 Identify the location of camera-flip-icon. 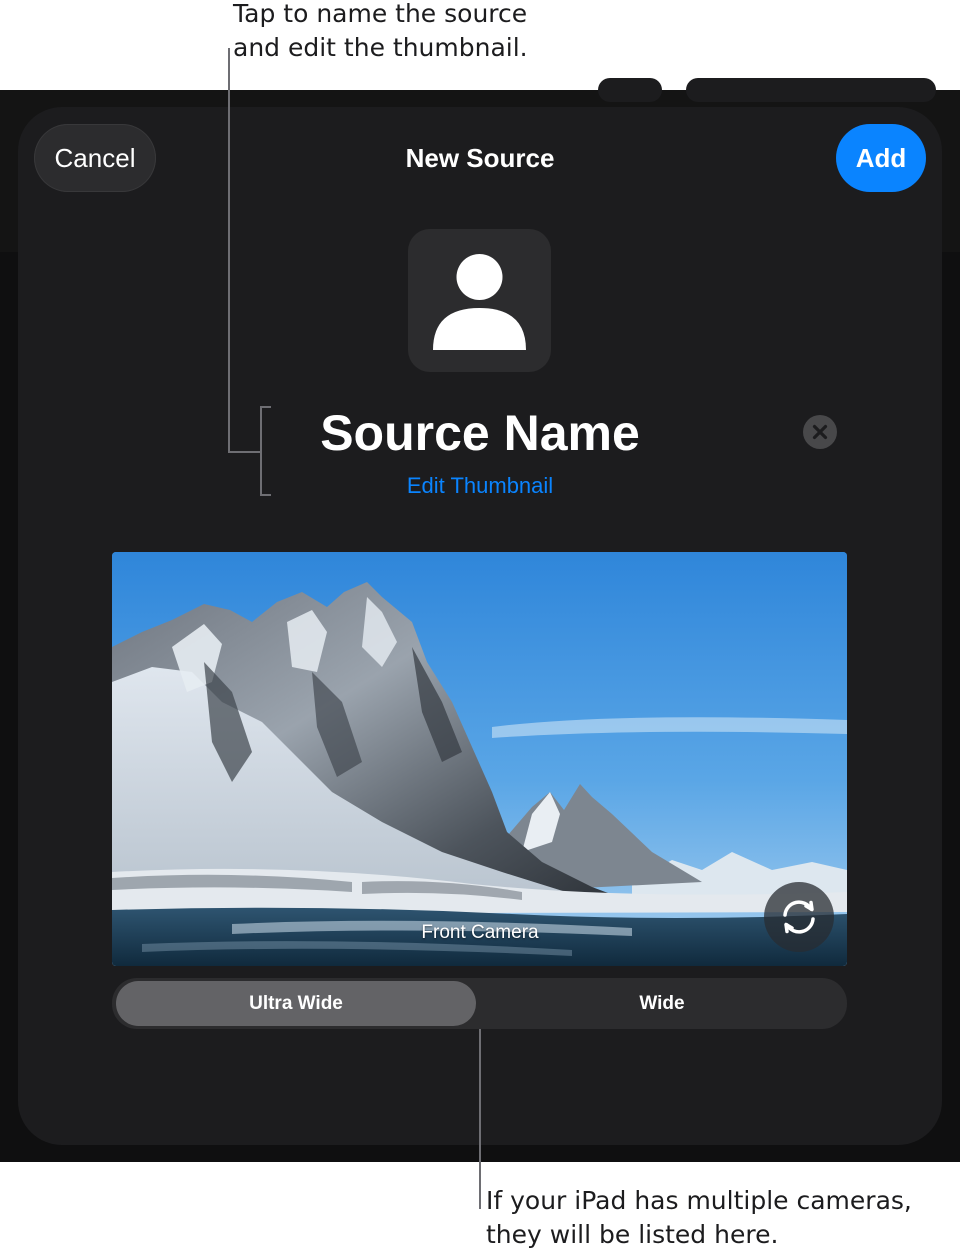
(799, 917).